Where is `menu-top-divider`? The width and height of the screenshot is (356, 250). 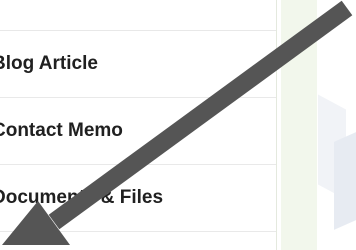 menu-top-divider is located at coordinates (138, 15).